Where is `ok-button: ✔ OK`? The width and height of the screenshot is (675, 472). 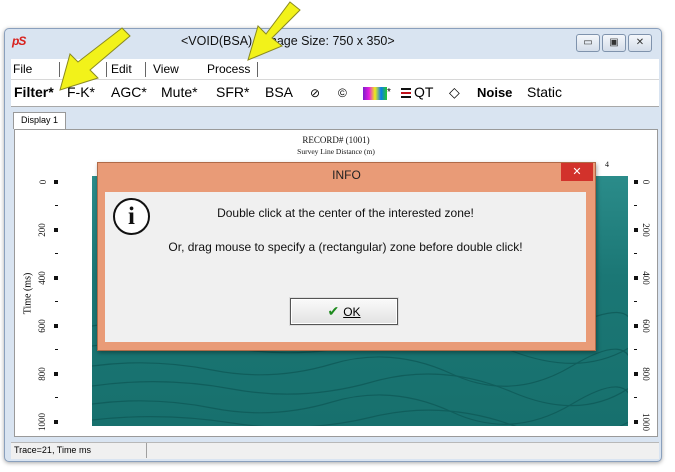
ok-button: ✔ OK is located at coordinates (344, 311).